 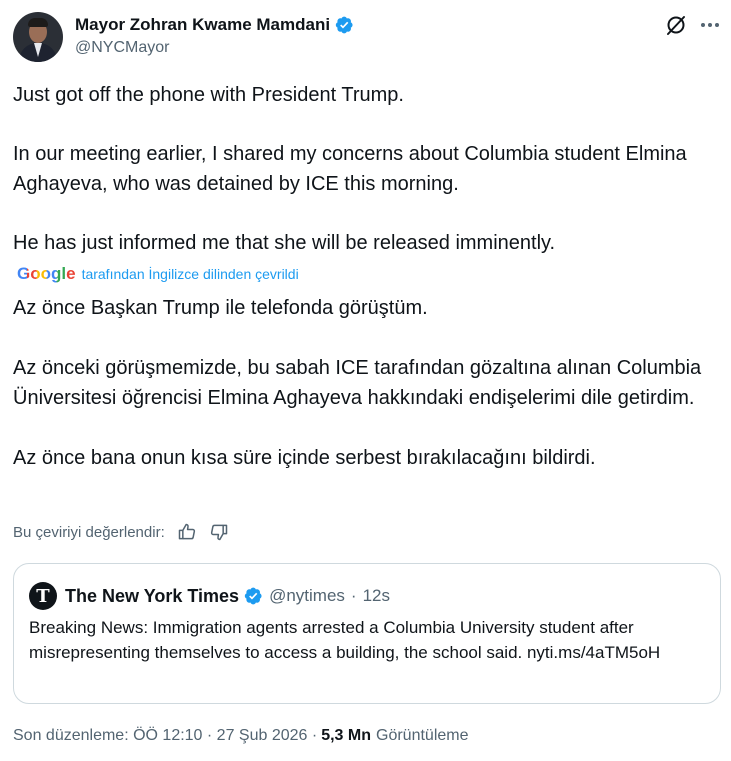 I want to click on tweet-header: Mayor Zohran Kwame Mamdani @NYCMayor, so click(x=368, y=38).